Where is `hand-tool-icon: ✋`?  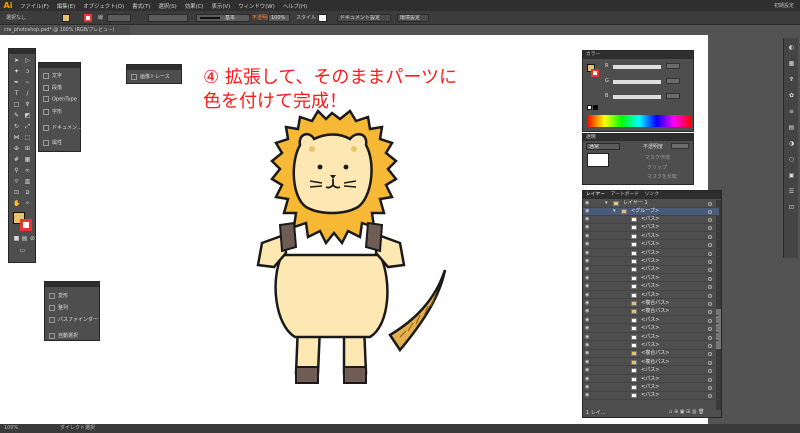
hand-tool-icon: ✋ is located at coordinates (16, 203).